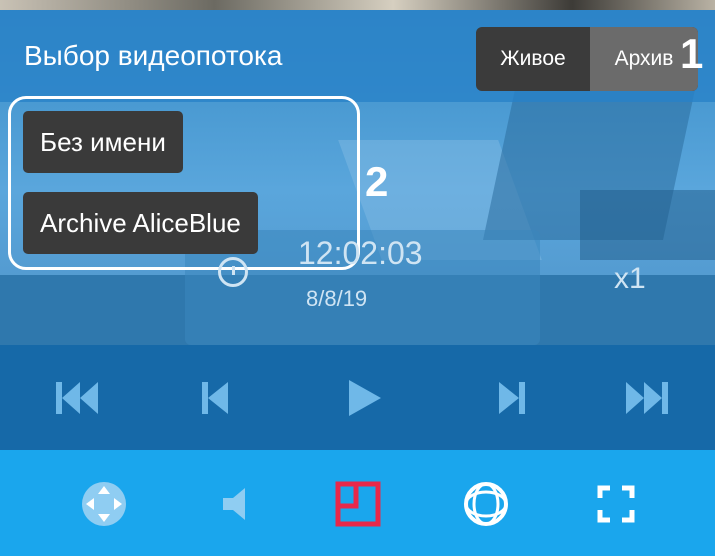  Describe the element at coordinates (337, 298) in the screenshot. I see `playback-date: 8/8/19` at that location.